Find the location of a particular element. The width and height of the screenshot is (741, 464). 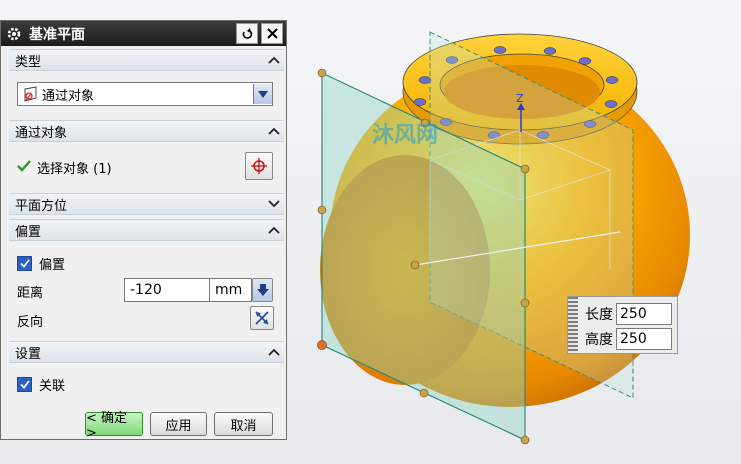

type-select: 通过对象 is located at coordinates (145, 94).